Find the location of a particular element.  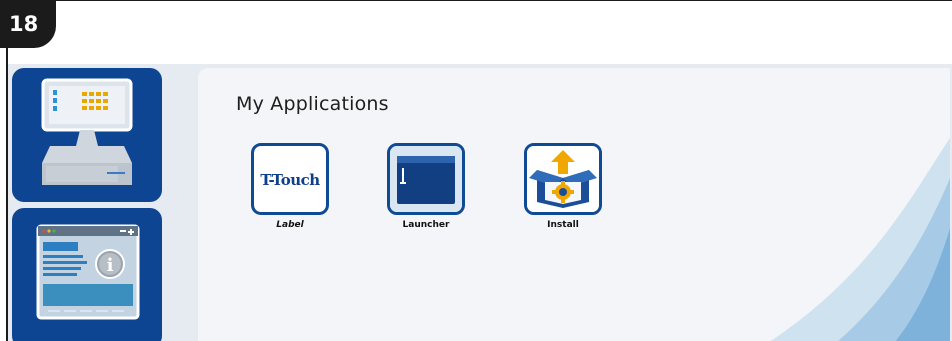

t-touch-icon: T-Touch is located at coordinates (290, 179).